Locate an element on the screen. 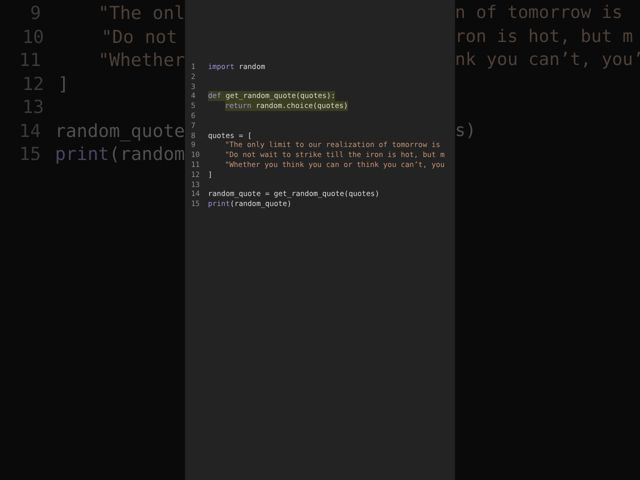  code-token: random_quote is located at coordinates (119, 131).